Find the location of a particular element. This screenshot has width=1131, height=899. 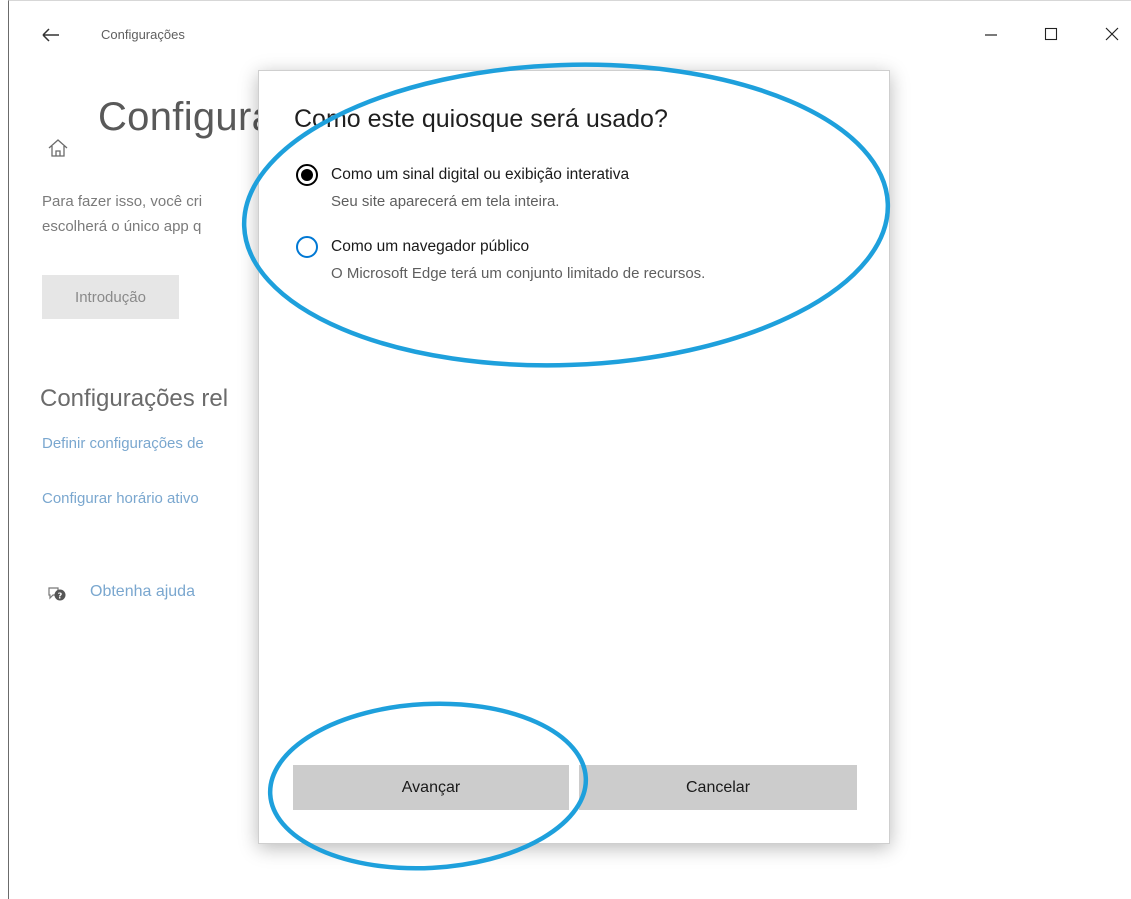

option-description-digital-sign: Seu site aparecerá em tela inteira. is located at coordinates (445, 201).